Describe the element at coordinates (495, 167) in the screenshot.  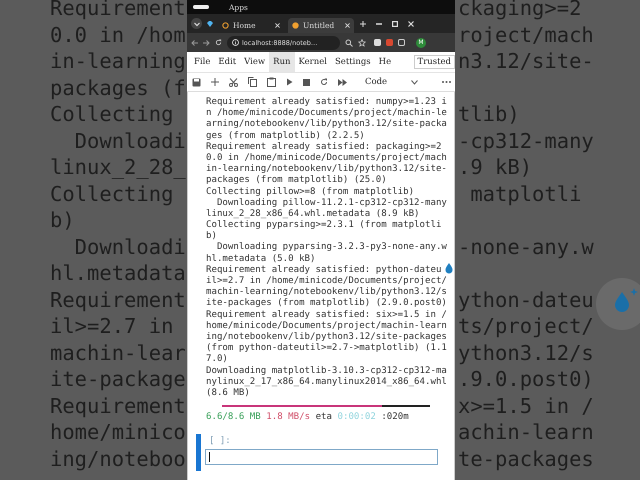
I see `backdrop-text: .9 kB)` at that location.